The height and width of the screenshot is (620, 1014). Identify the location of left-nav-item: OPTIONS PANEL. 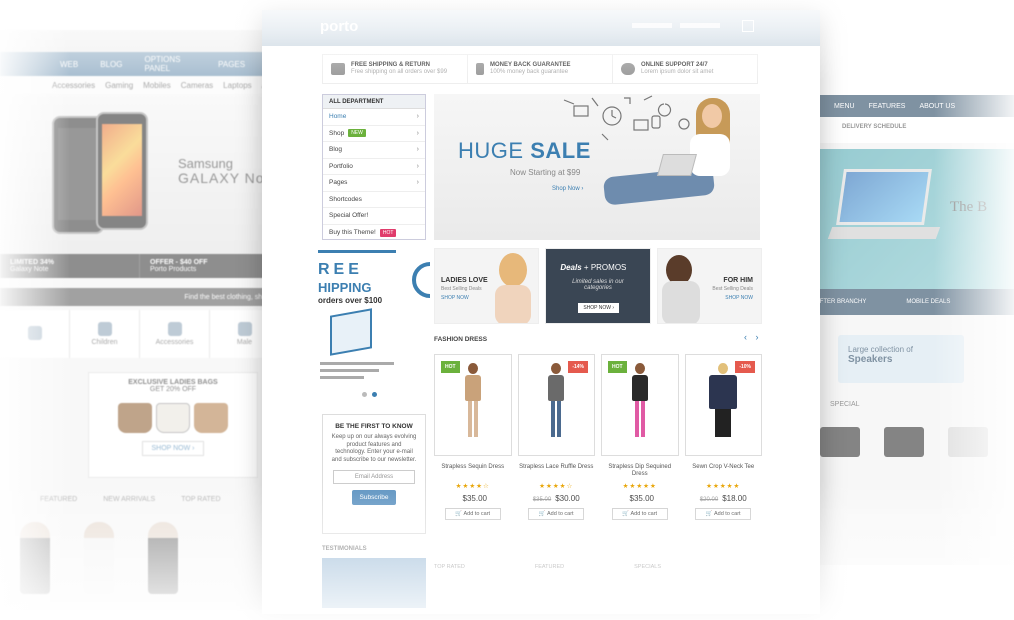
(170, 64).